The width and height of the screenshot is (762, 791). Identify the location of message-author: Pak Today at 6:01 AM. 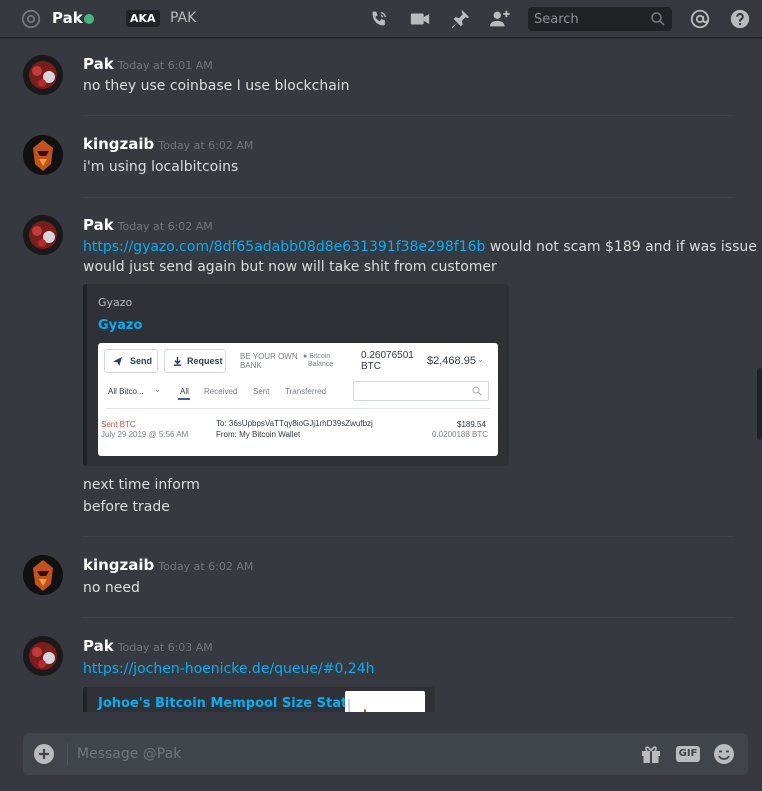
(148, 64).